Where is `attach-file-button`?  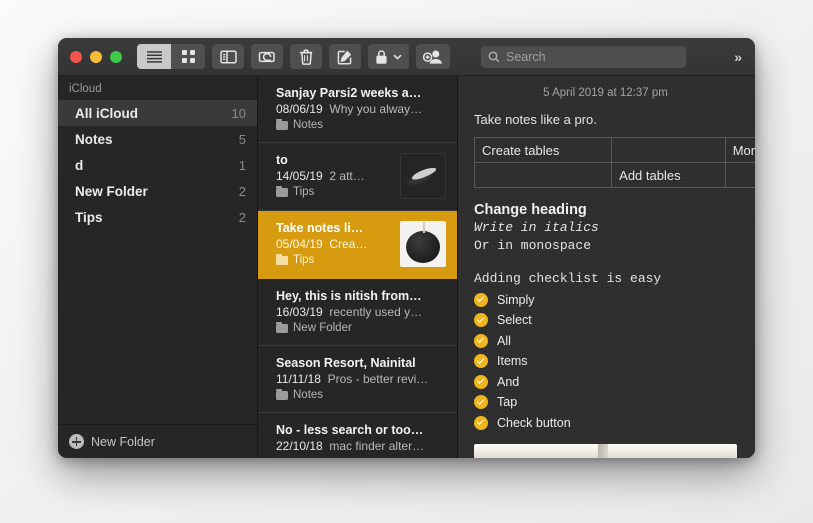
attach-file-button is located at coordinates (267, 56).